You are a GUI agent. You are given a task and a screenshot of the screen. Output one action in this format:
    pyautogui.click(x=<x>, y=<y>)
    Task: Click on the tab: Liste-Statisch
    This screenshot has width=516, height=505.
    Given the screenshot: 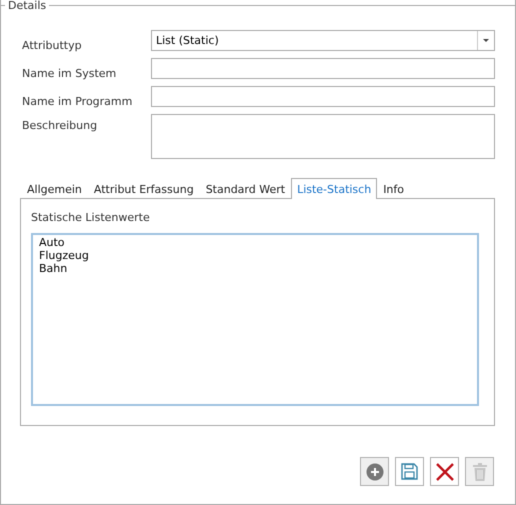 What is the action you would take?
    pyautogui.click(x=334, y=188)
    